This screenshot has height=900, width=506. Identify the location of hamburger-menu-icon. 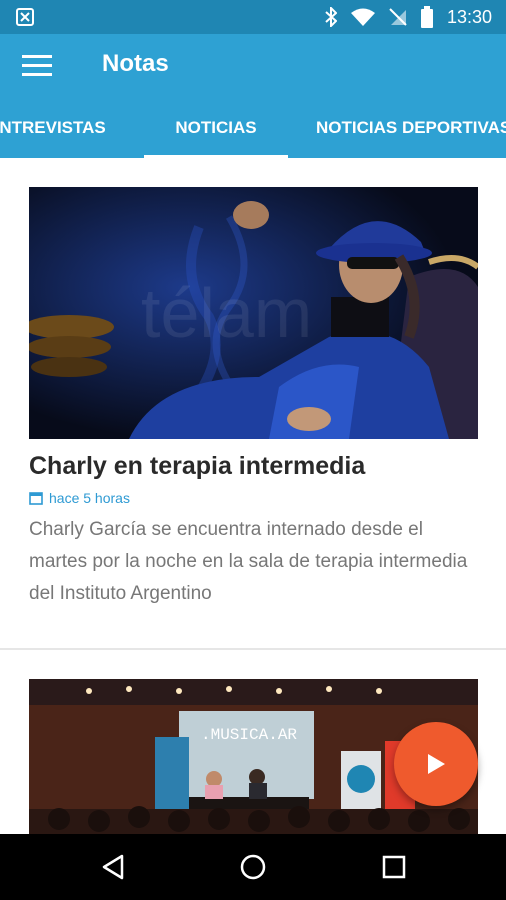
(37, 66).